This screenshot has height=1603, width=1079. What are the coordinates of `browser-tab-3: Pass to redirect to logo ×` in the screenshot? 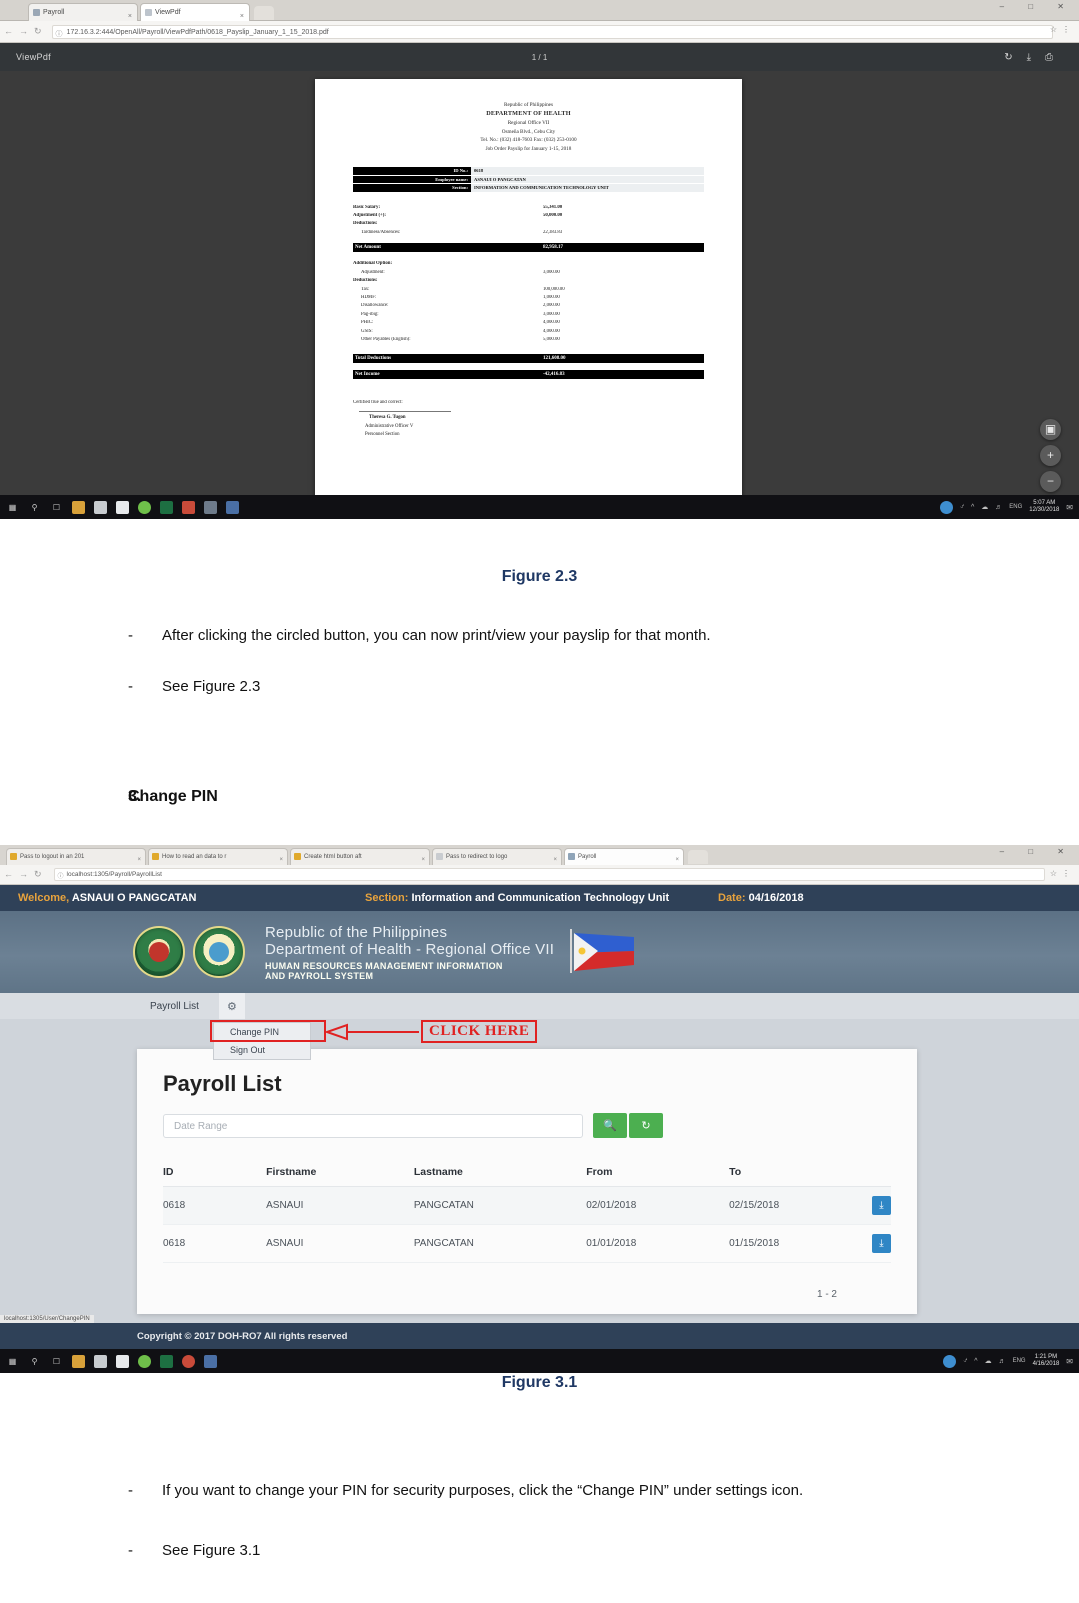 It's located at (497, 856).